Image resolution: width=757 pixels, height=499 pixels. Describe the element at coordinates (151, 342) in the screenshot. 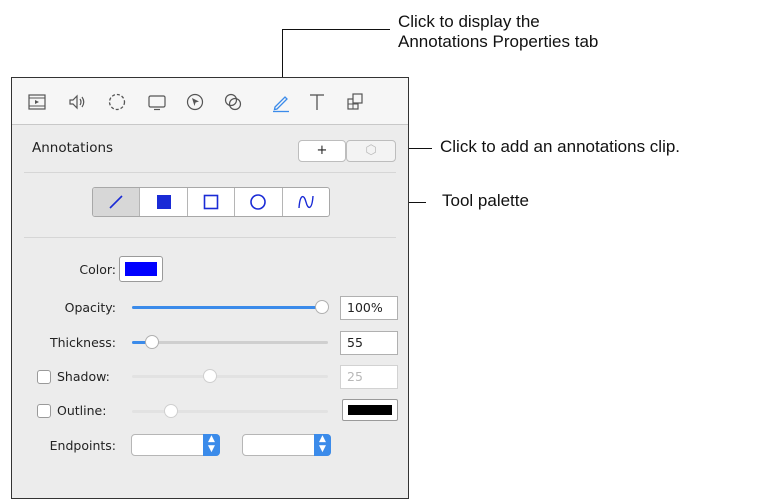

I see `thickness-slider-knob` at that location.